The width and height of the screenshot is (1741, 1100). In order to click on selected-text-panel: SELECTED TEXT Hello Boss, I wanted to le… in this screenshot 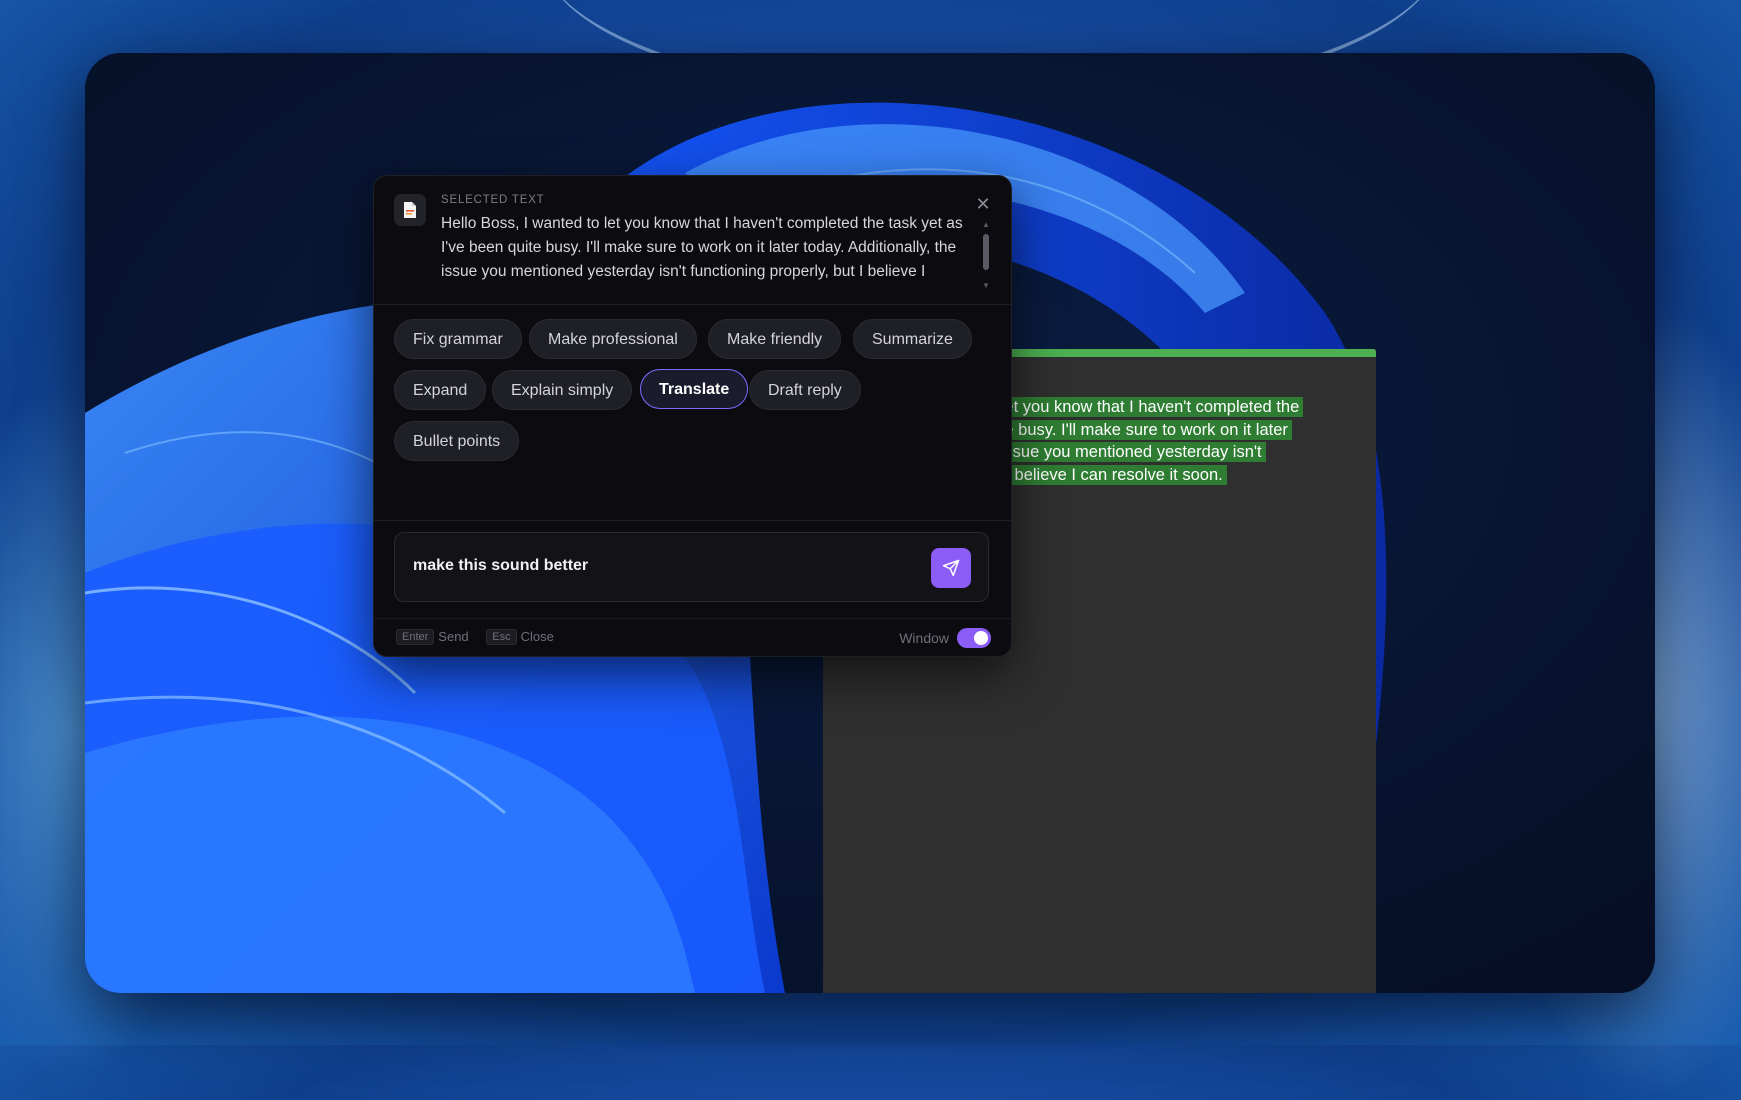, I will do `click(692, 240)`.